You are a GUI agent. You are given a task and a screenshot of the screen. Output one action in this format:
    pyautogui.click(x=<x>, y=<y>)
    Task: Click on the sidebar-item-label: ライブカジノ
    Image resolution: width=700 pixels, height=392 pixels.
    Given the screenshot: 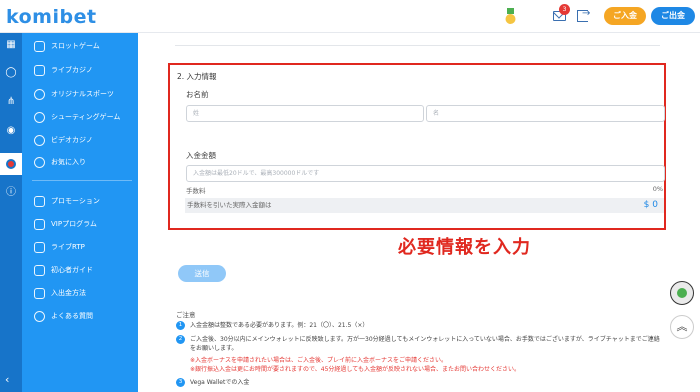 What is the action you would take?
    pyautogui.click(x=72, y=70)
    